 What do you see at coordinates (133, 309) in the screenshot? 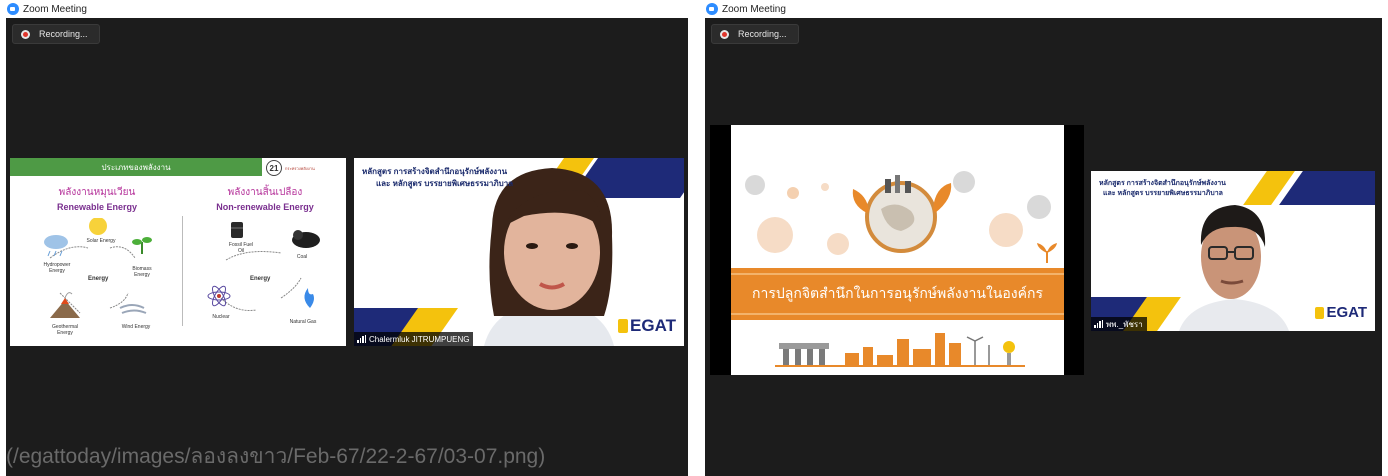
I see `wind-icon` at bounding box center [133, 309].